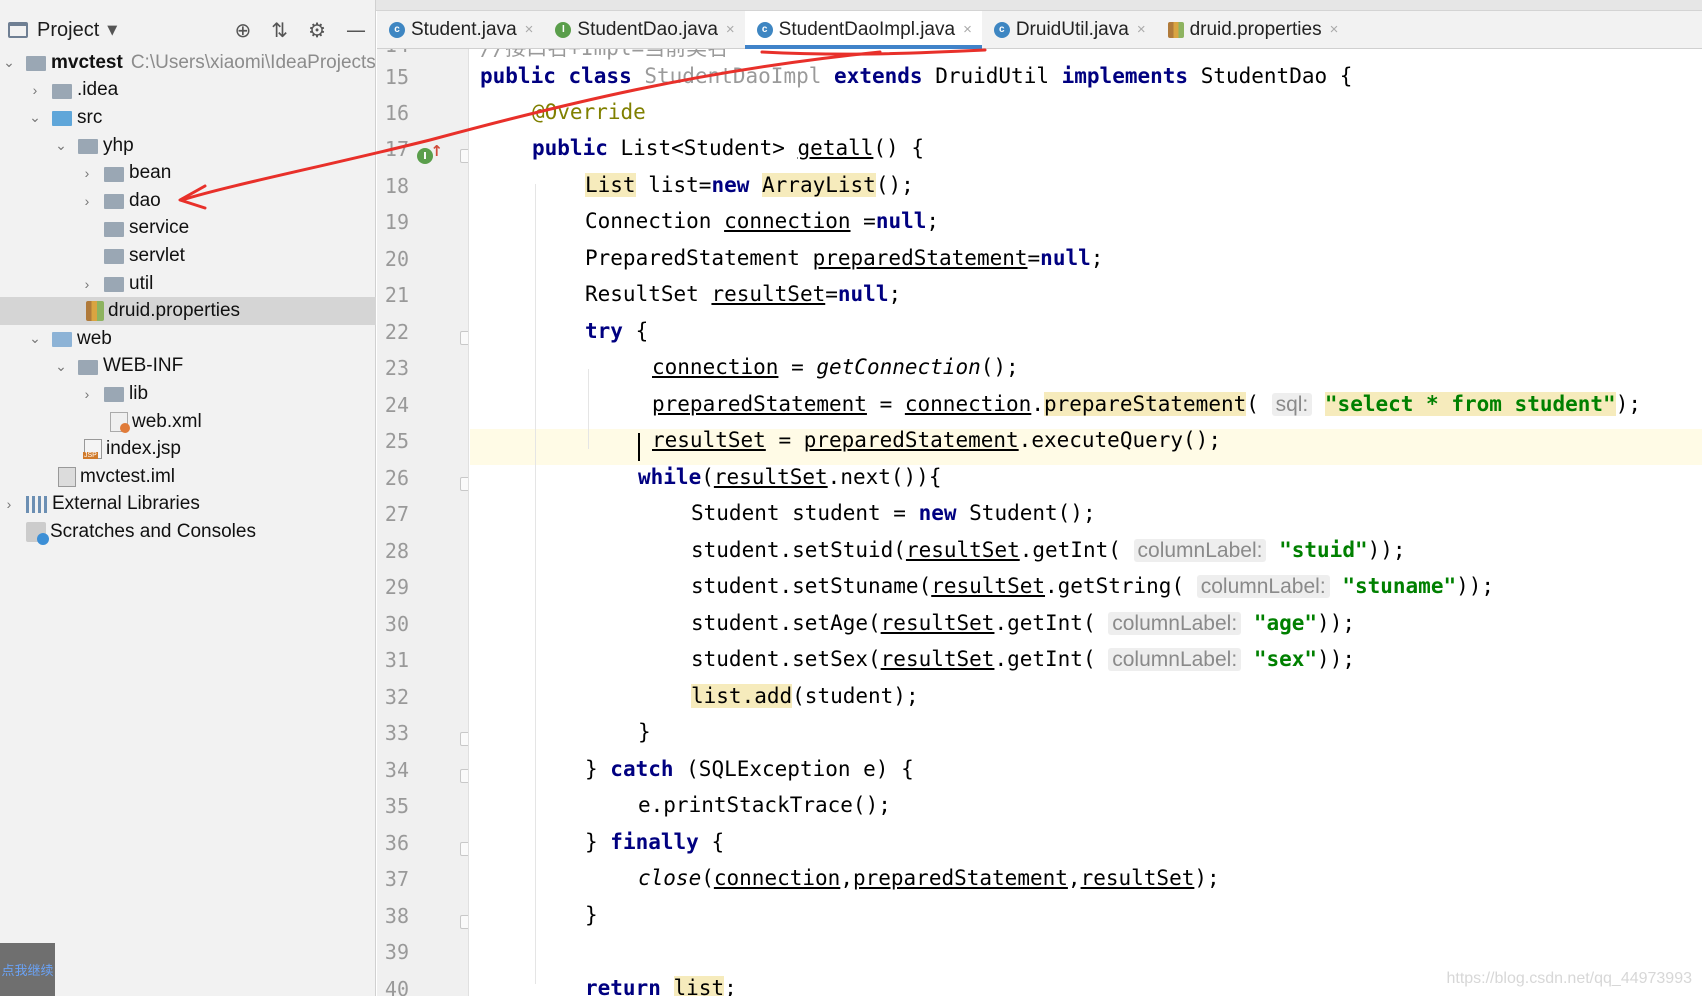  I want to click on tab-label: StudentDao.java, so click(647, 29).